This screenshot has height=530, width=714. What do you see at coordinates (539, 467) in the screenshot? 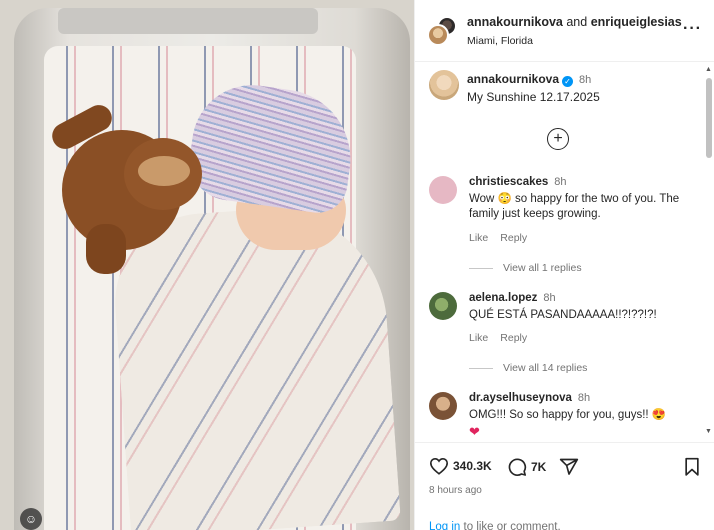
I see `comment-count: 7K` at bounding box center [539, 467].